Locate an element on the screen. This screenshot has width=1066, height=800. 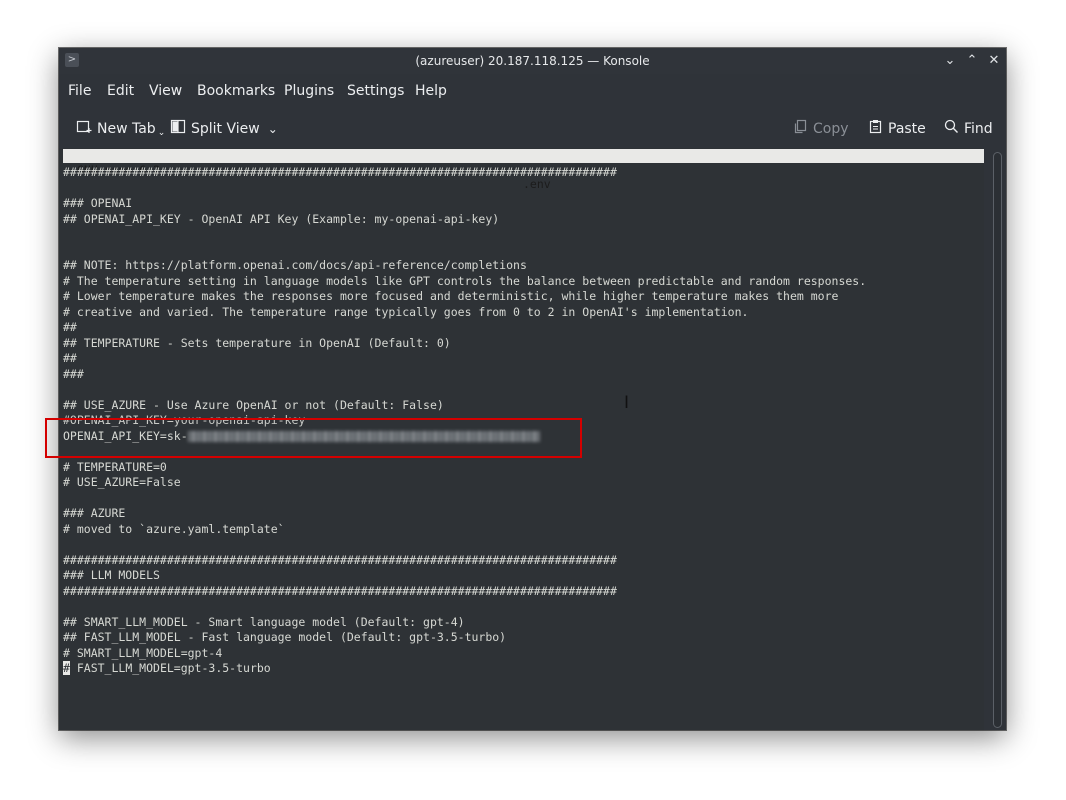
editor-line: ### OPENAI is located at coordinates (97, 204).